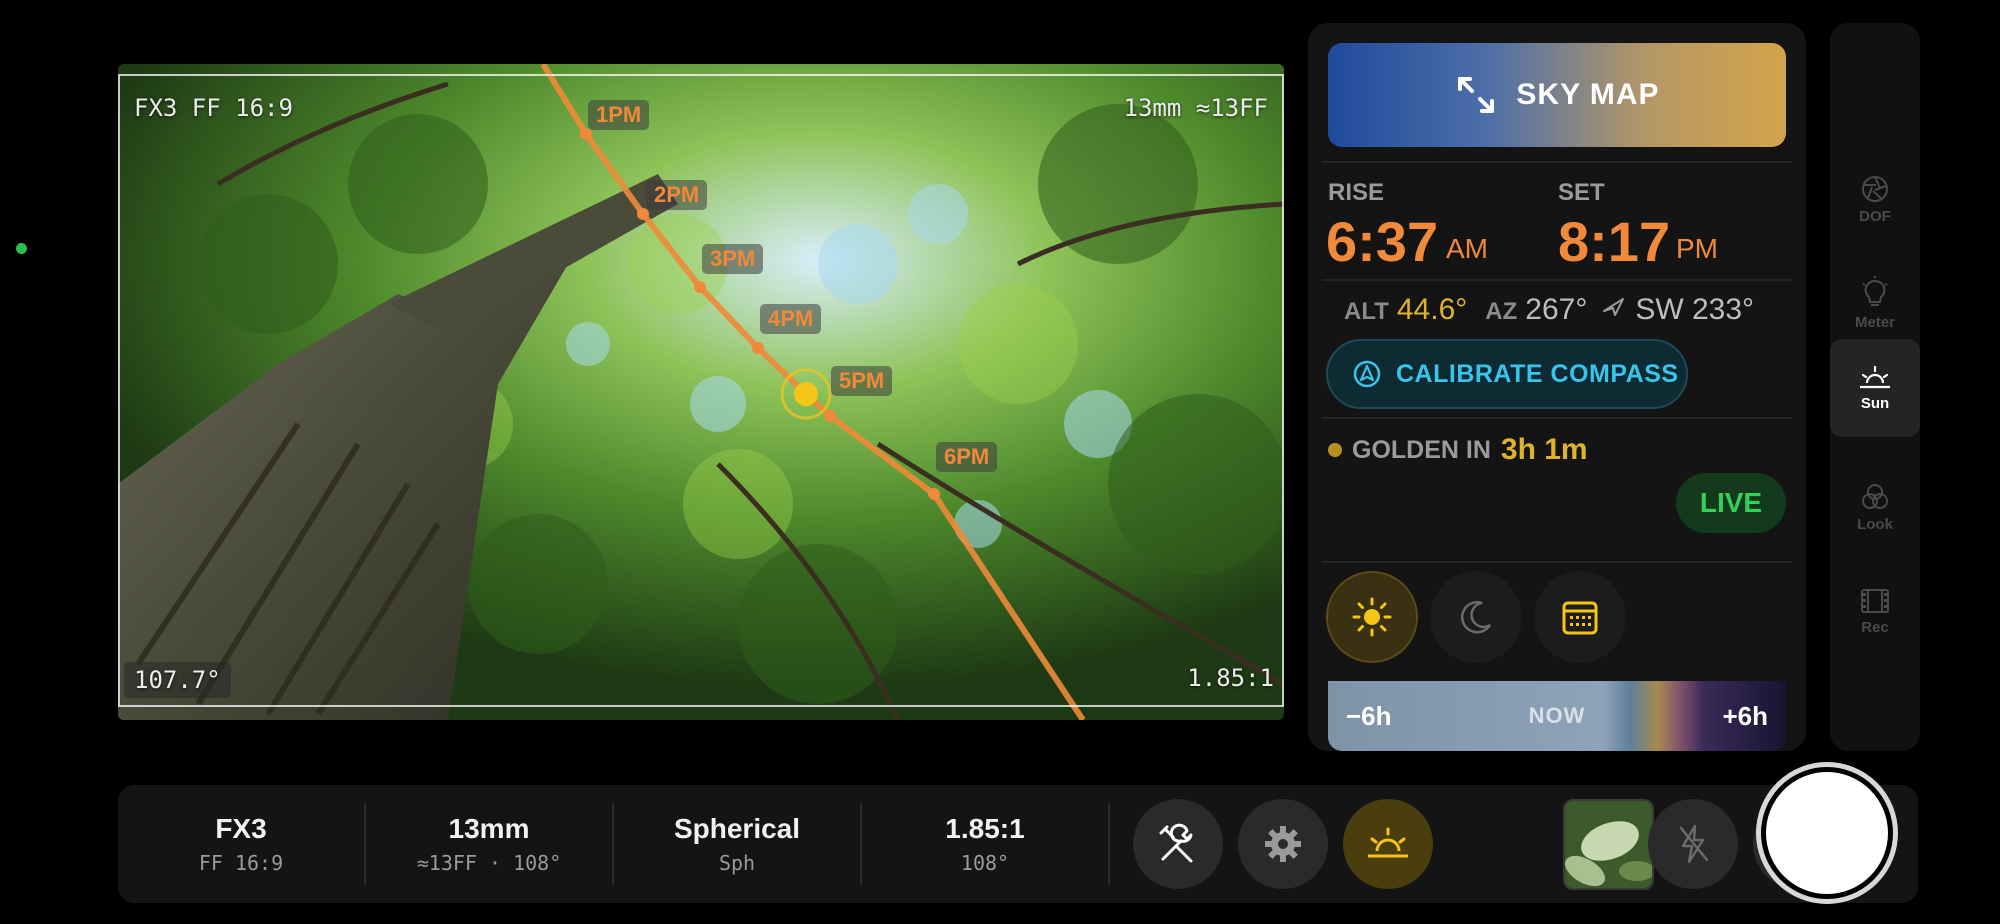 The height and width of the screenshot is (924, 2000). I want to click on rail-item-rec: Rec, so click(1875, 611).